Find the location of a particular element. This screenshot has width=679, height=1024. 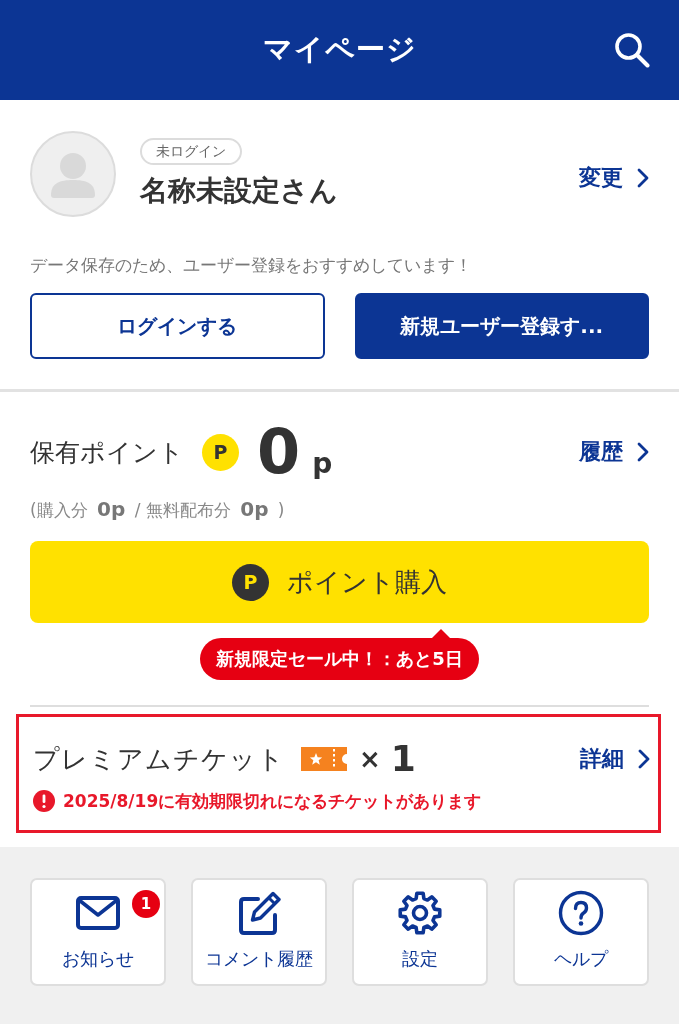

warning-icon is located at coordinates (44, 801).